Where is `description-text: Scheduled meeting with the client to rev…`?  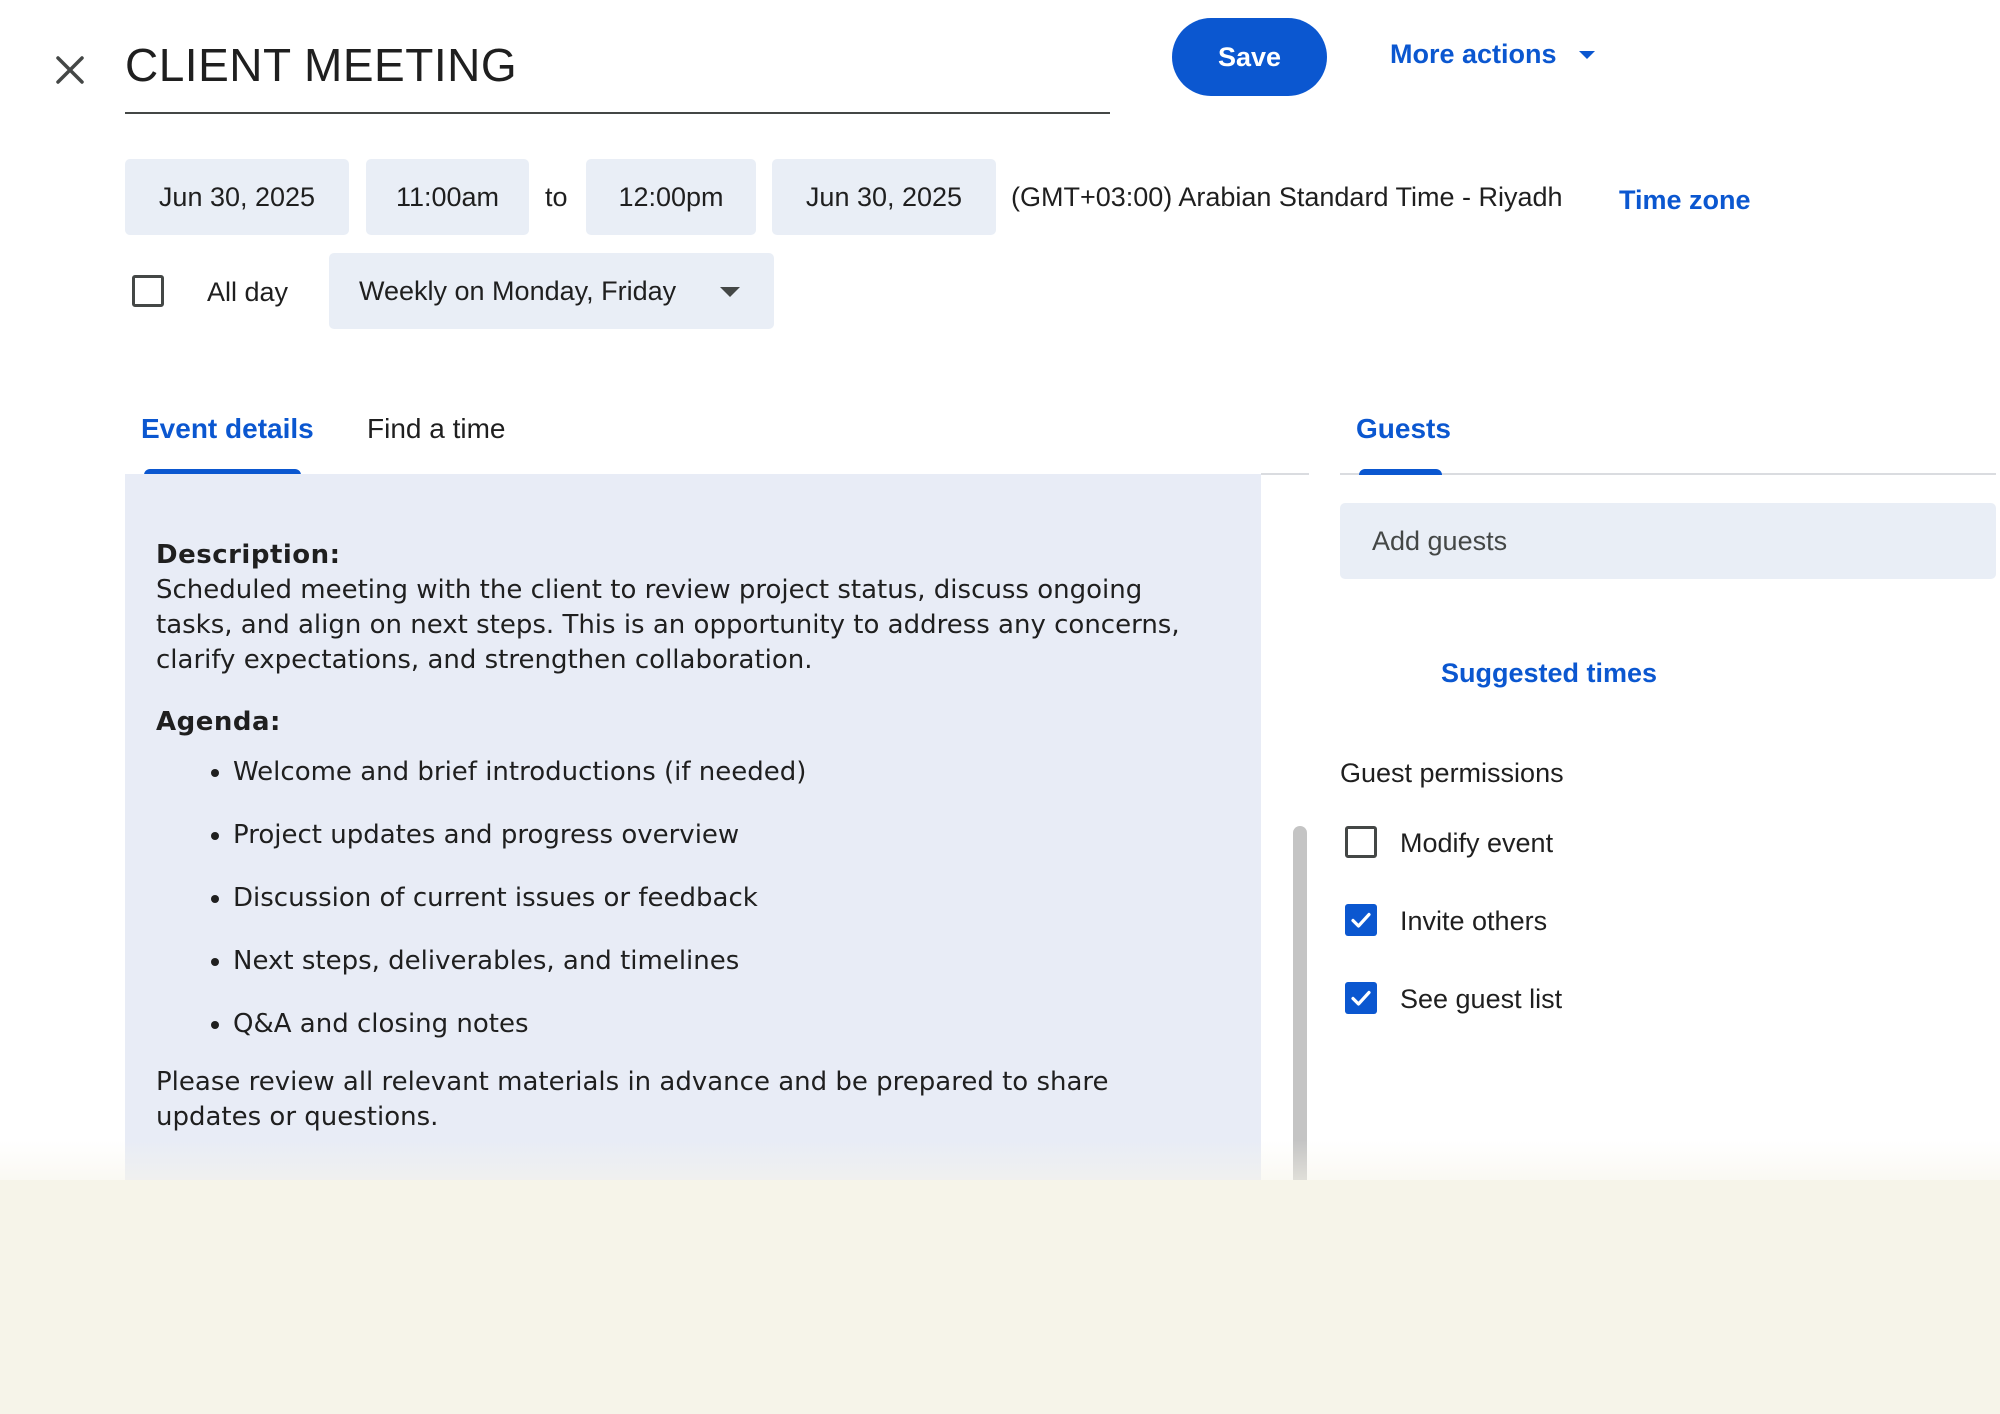 description-text: Scheduled meeting with the client to rev… is located at coordinates (668, 625).